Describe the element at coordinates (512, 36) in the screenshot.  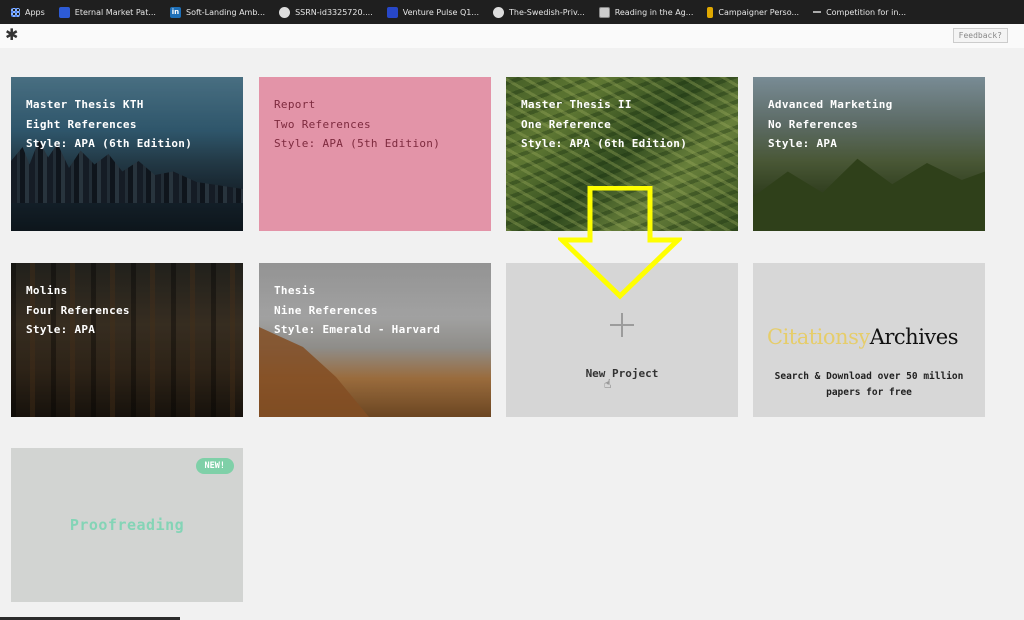
I see `app-header: ✱ Feedback?` at that location.